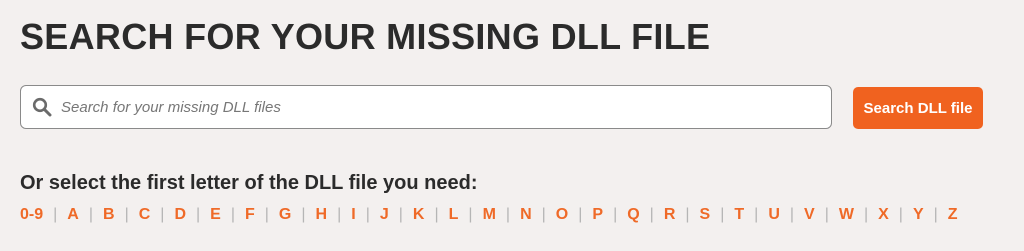 This screenshot has width=1024, height=251. I want to click on letter-link-a: A, so click(73, 215).